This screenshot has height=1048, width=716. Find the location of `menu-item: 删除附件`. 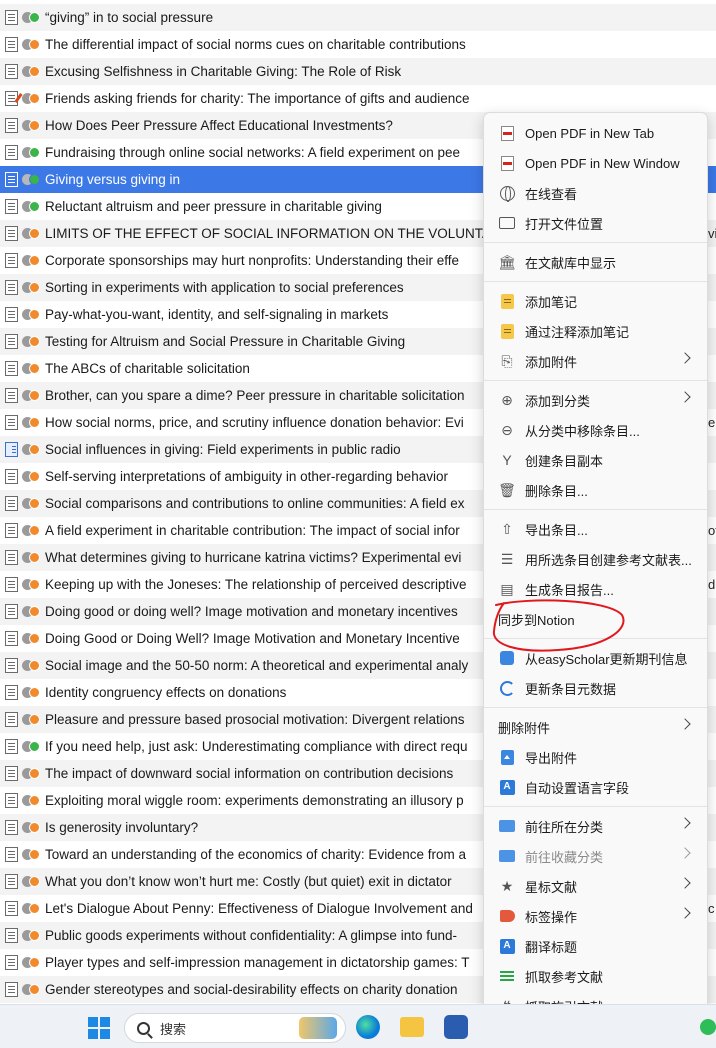

menu-item: 删除附件 is located at coordinates (595, 727).